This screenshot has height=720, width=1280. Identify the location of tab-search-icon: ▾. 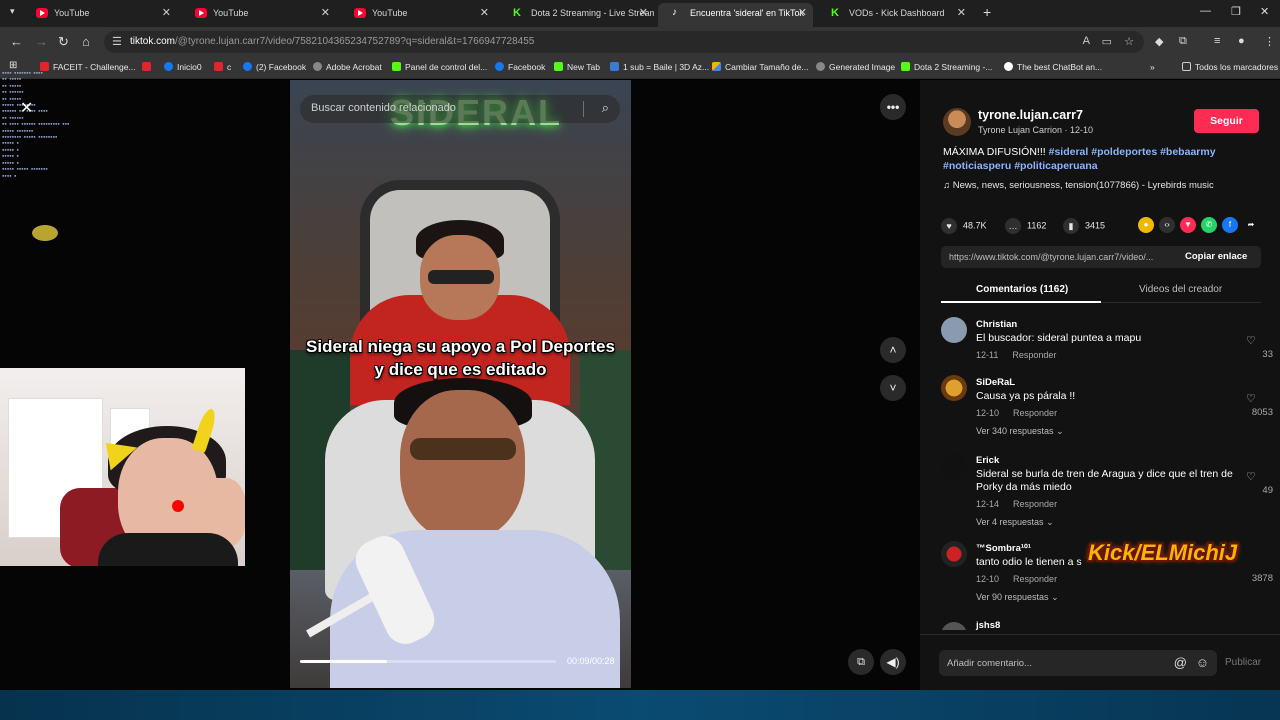
(12, 11).